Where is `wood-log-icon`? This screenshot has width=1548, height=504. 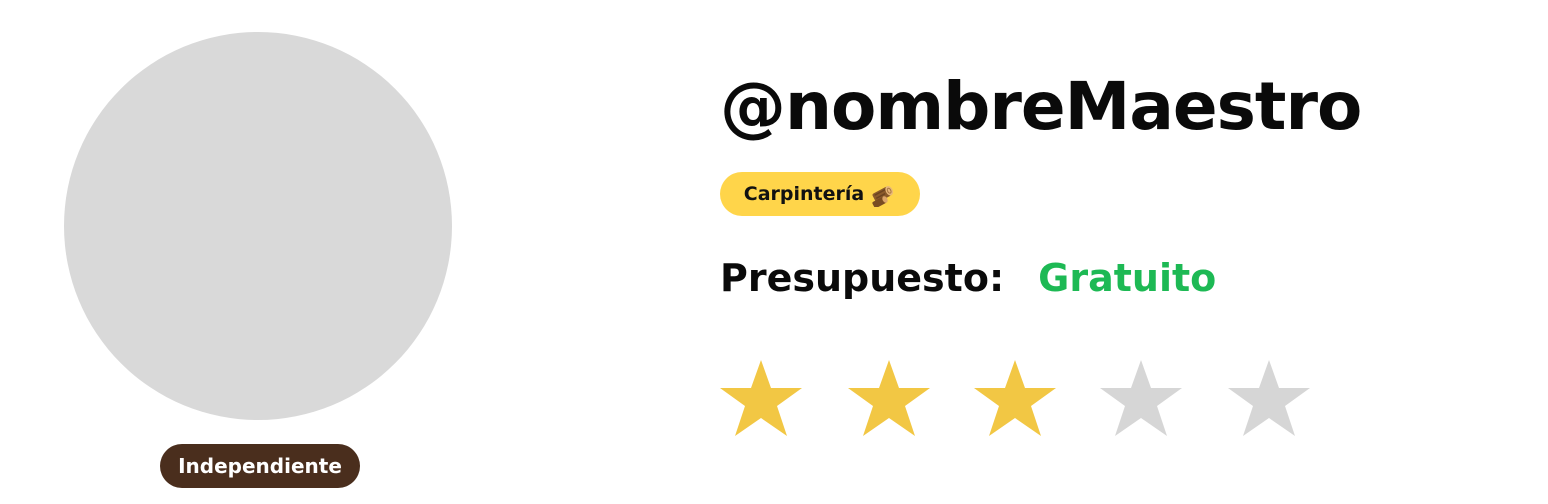
wood-log-icon is located at coordinates (883, 195).